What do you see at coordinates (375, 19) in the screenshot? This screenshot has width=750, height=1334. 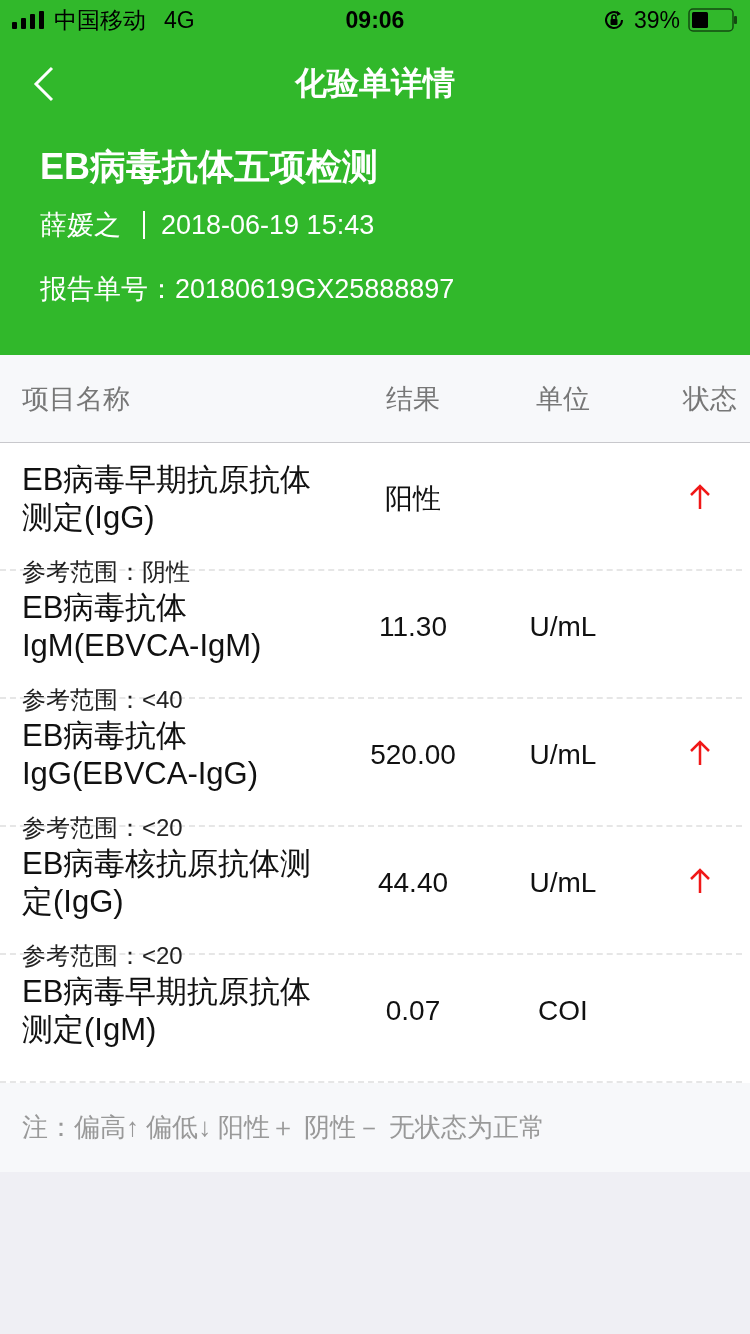 I see `clock-time: 09:06` at bounding box center [375, 19].